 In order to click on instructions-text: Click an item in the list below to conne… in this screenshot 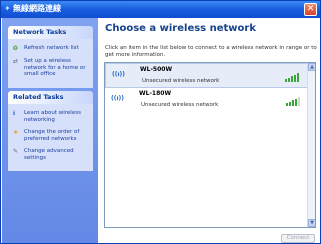, I will do `click(211, 51)`.